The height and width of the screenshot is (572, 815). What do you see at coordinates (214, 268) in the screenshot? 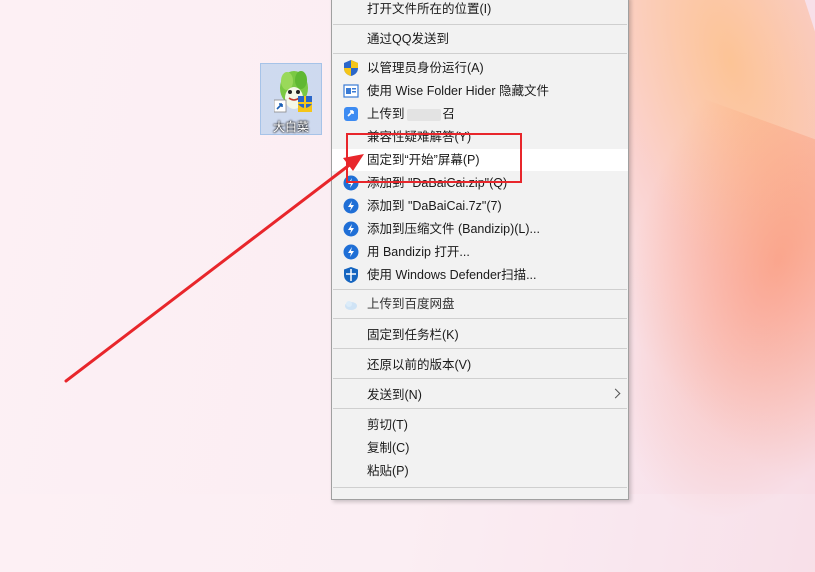
I see `annotation-arrow` at bounding box center [214, 268].